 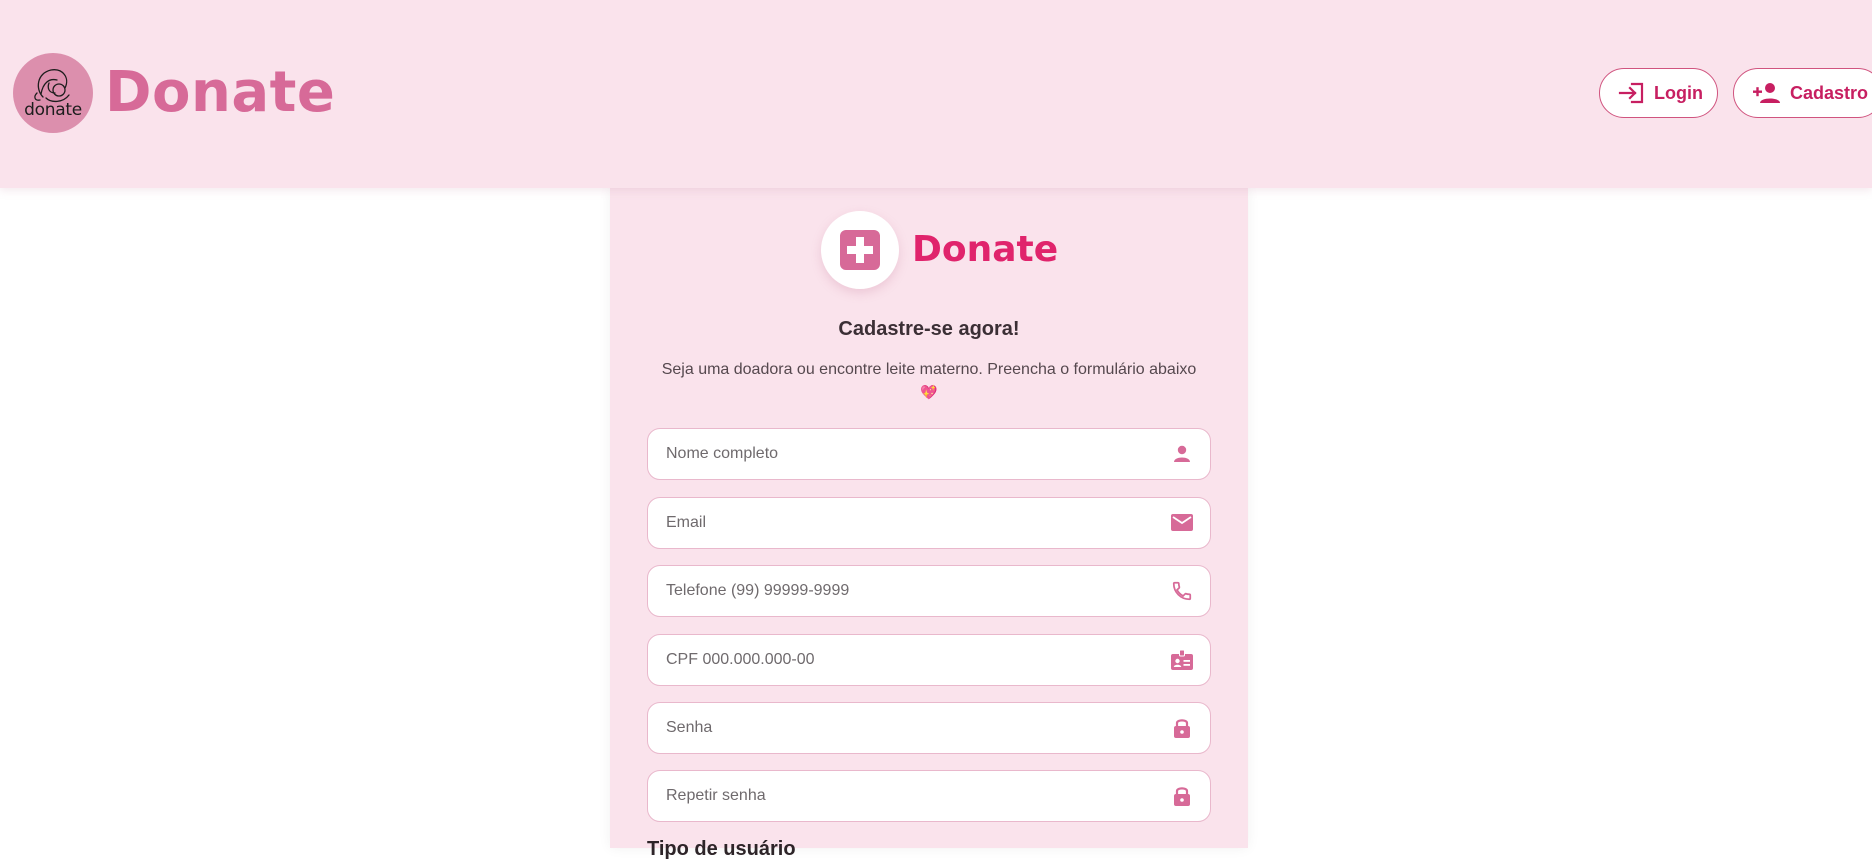 I want to click on password-input, so click(x=917, y=728).